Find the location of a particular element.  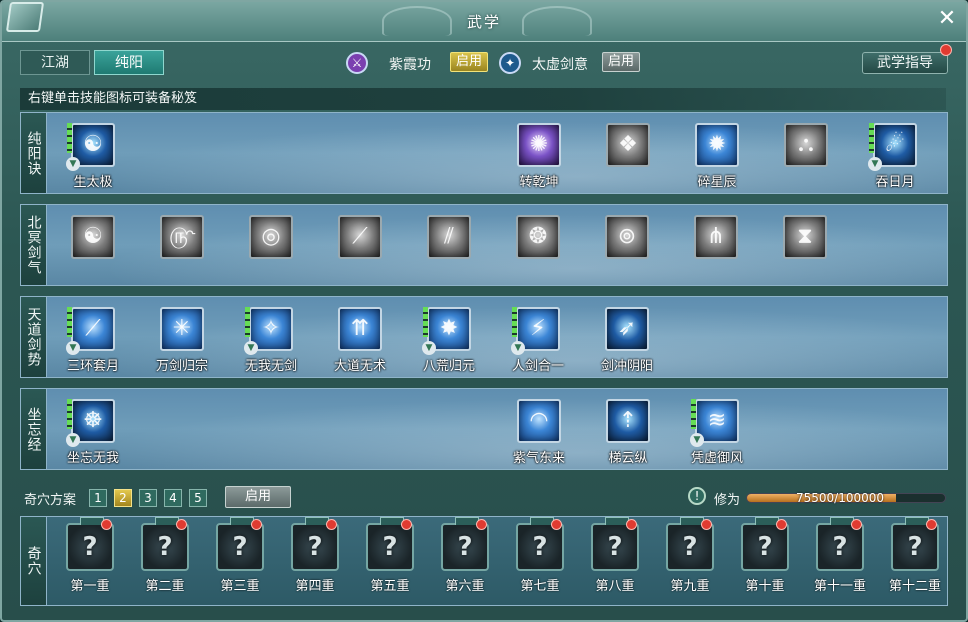

qixue-slot-2: ? 第二重 is located at coordinates (165, 555).